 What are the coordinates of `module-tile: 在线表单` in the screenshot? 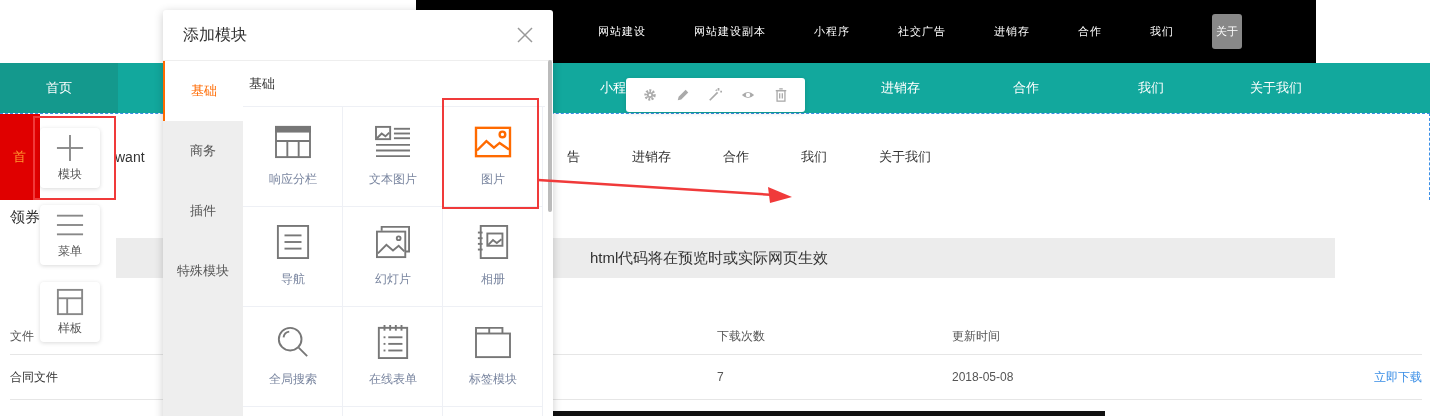 It's located at (393, 357).